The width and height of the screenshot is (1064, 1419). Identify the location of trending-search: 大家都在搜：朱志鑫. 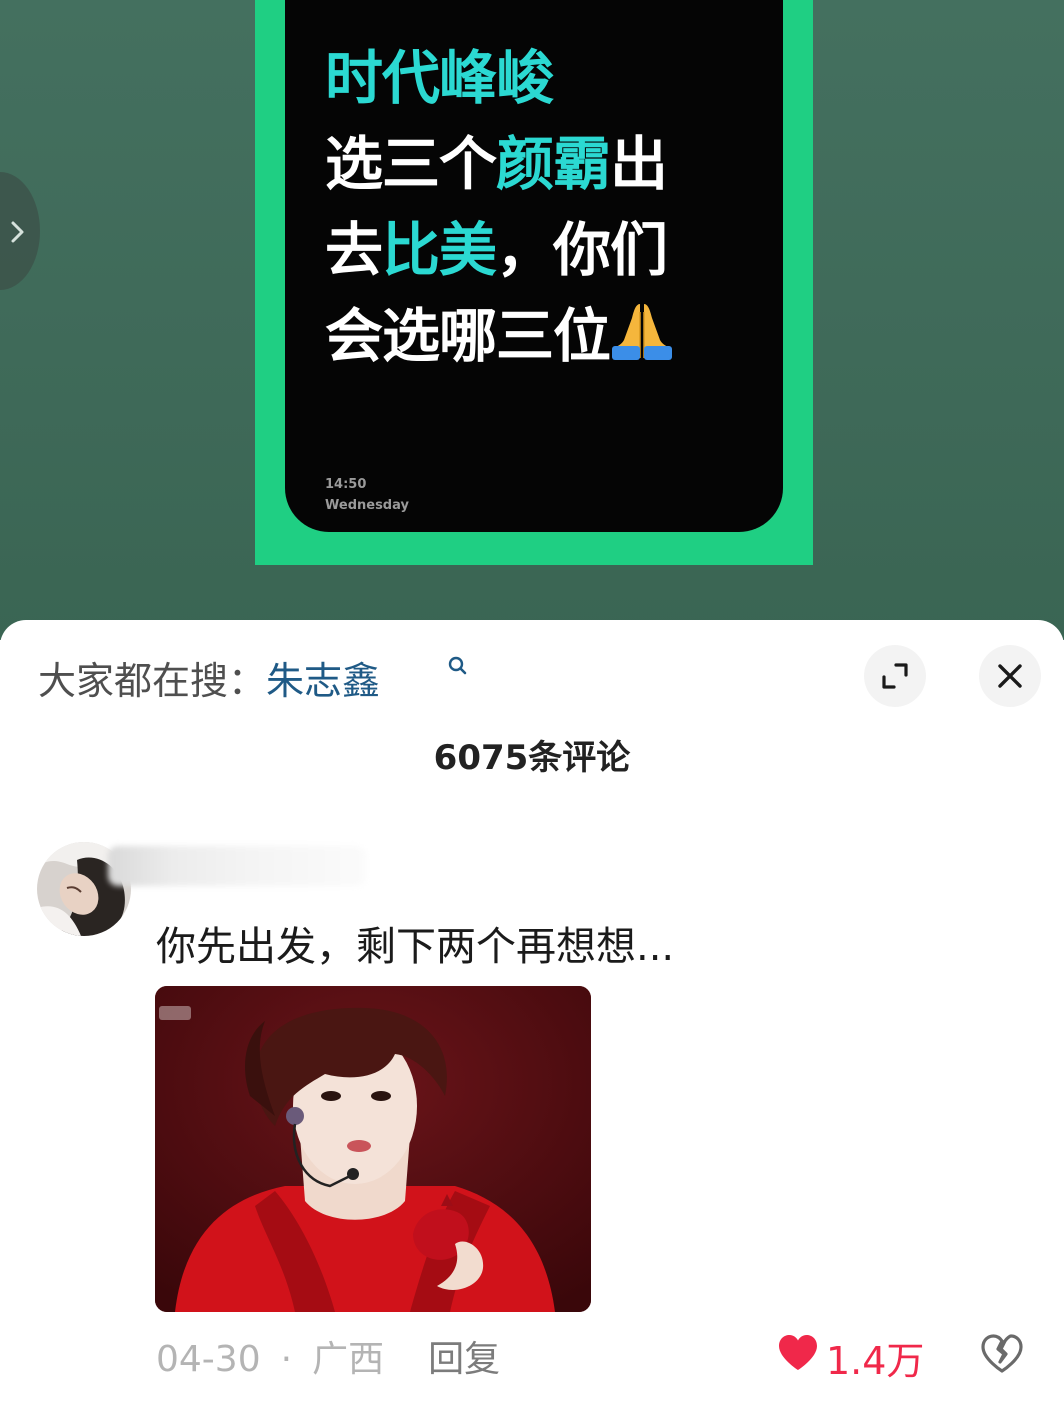
(209, 677).